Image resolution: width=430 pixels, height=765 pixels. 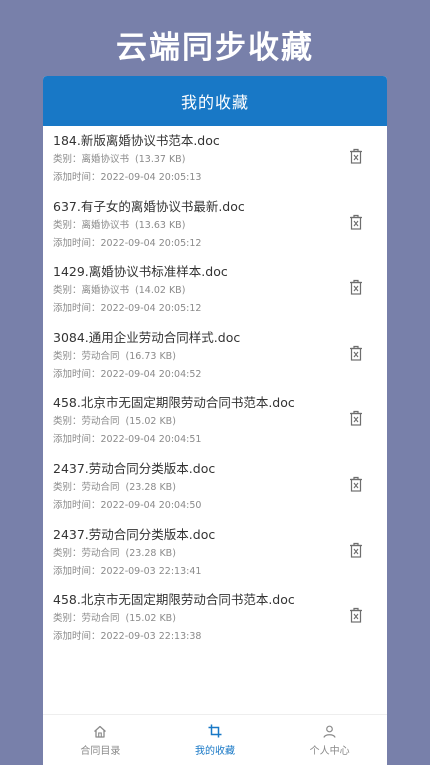 I want to click on item-category: 类别：离婚协议书 (13.63 KB), so click(x=119, y=225).